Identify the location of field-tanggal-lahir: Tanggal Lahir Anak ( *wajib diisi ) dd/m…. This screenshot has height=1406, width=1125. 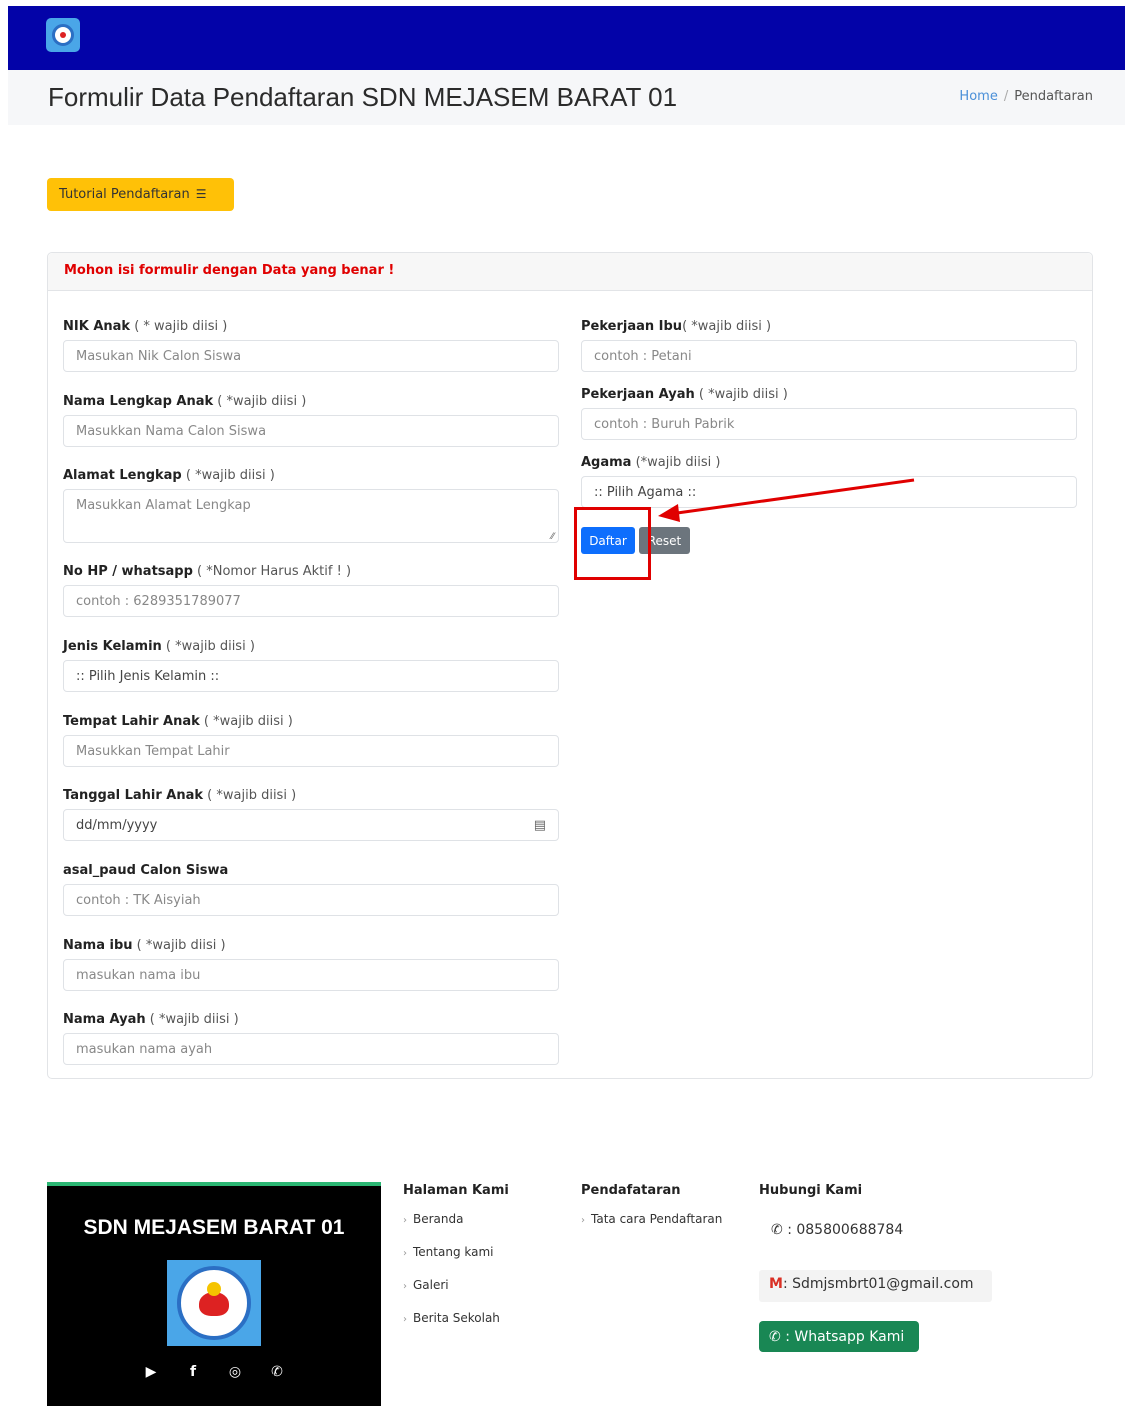
(311, 814).